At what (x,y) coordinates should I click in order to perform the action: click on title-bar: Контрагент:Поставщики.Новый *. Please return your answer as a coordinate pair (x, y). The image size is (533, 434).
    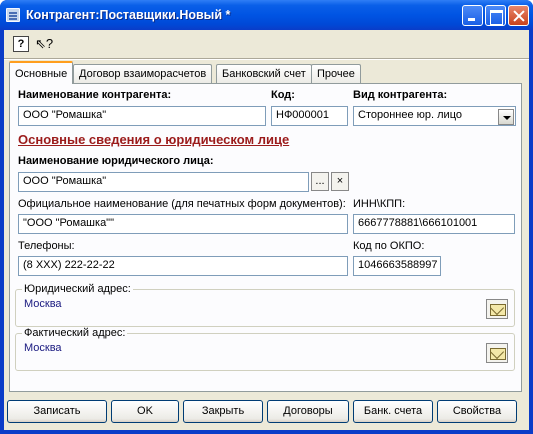
    Looking at the image, I should click on (266, 15).